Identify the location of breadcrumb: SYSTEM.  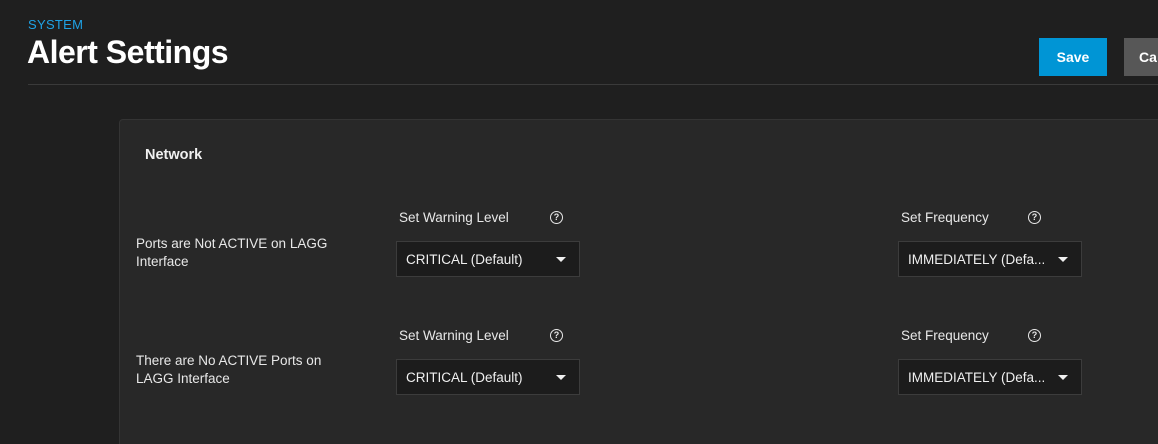
(55, 24).